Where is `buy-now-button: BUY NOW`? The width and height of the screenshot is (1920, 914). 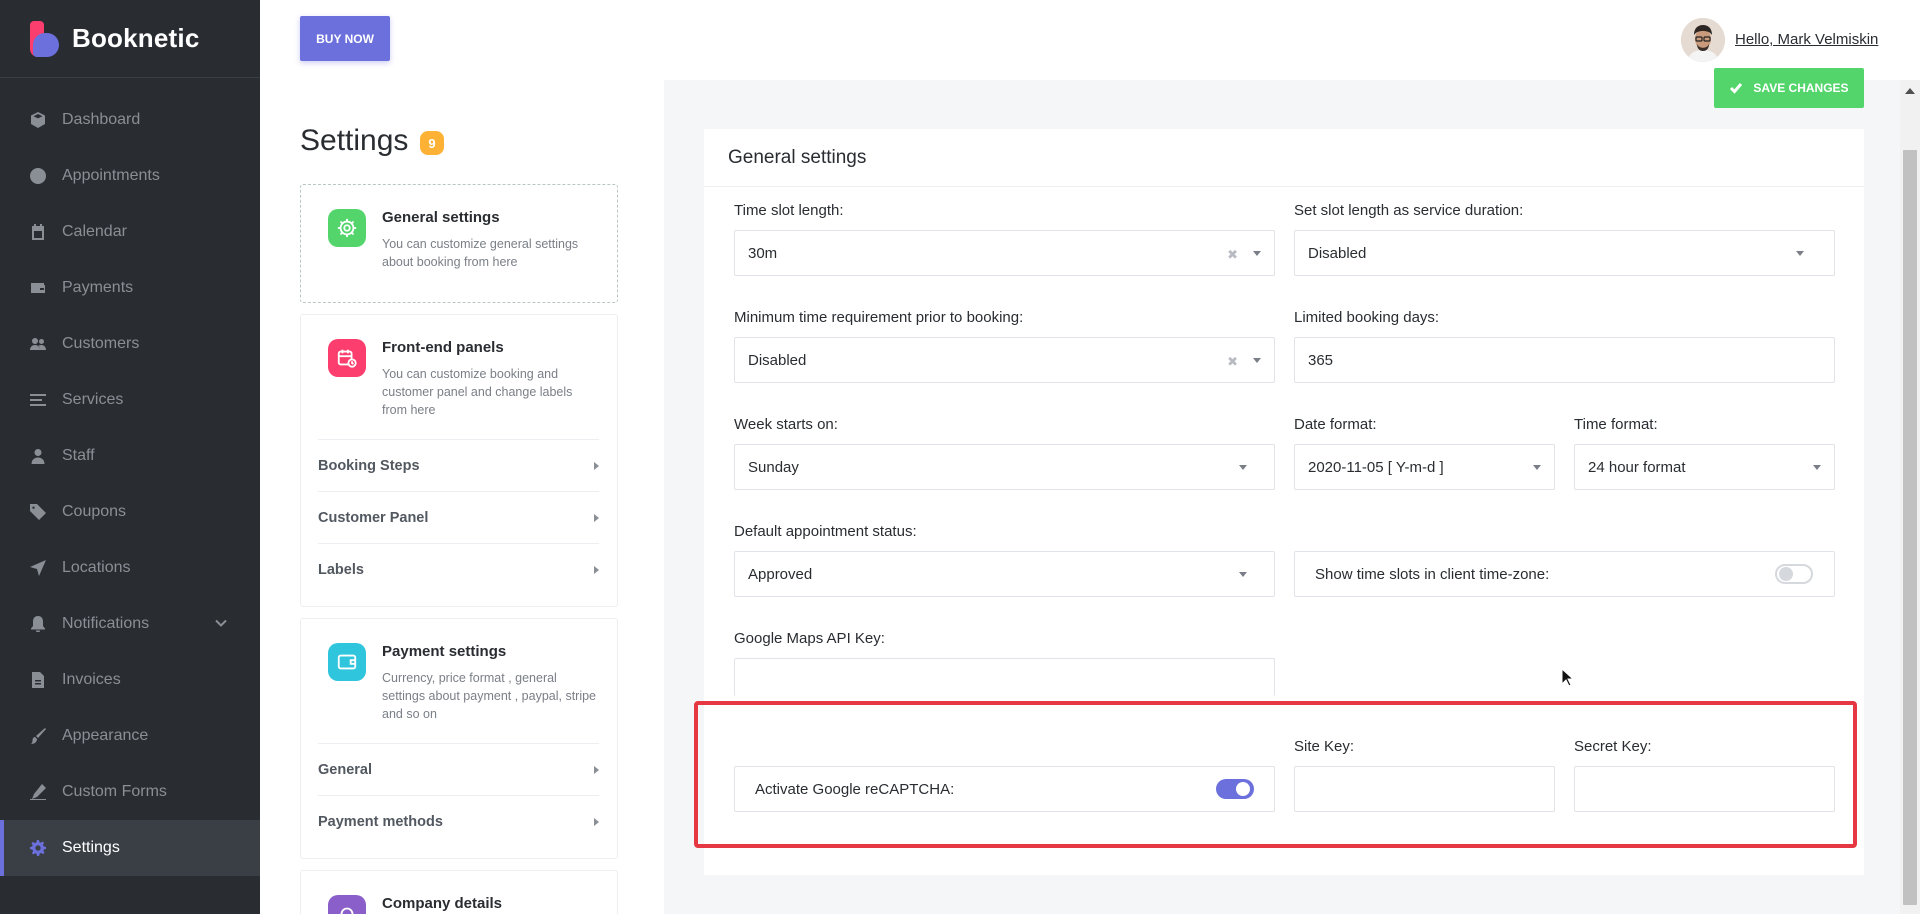 buy-now-button: BUY NOW is located at coordinates (345, 38).